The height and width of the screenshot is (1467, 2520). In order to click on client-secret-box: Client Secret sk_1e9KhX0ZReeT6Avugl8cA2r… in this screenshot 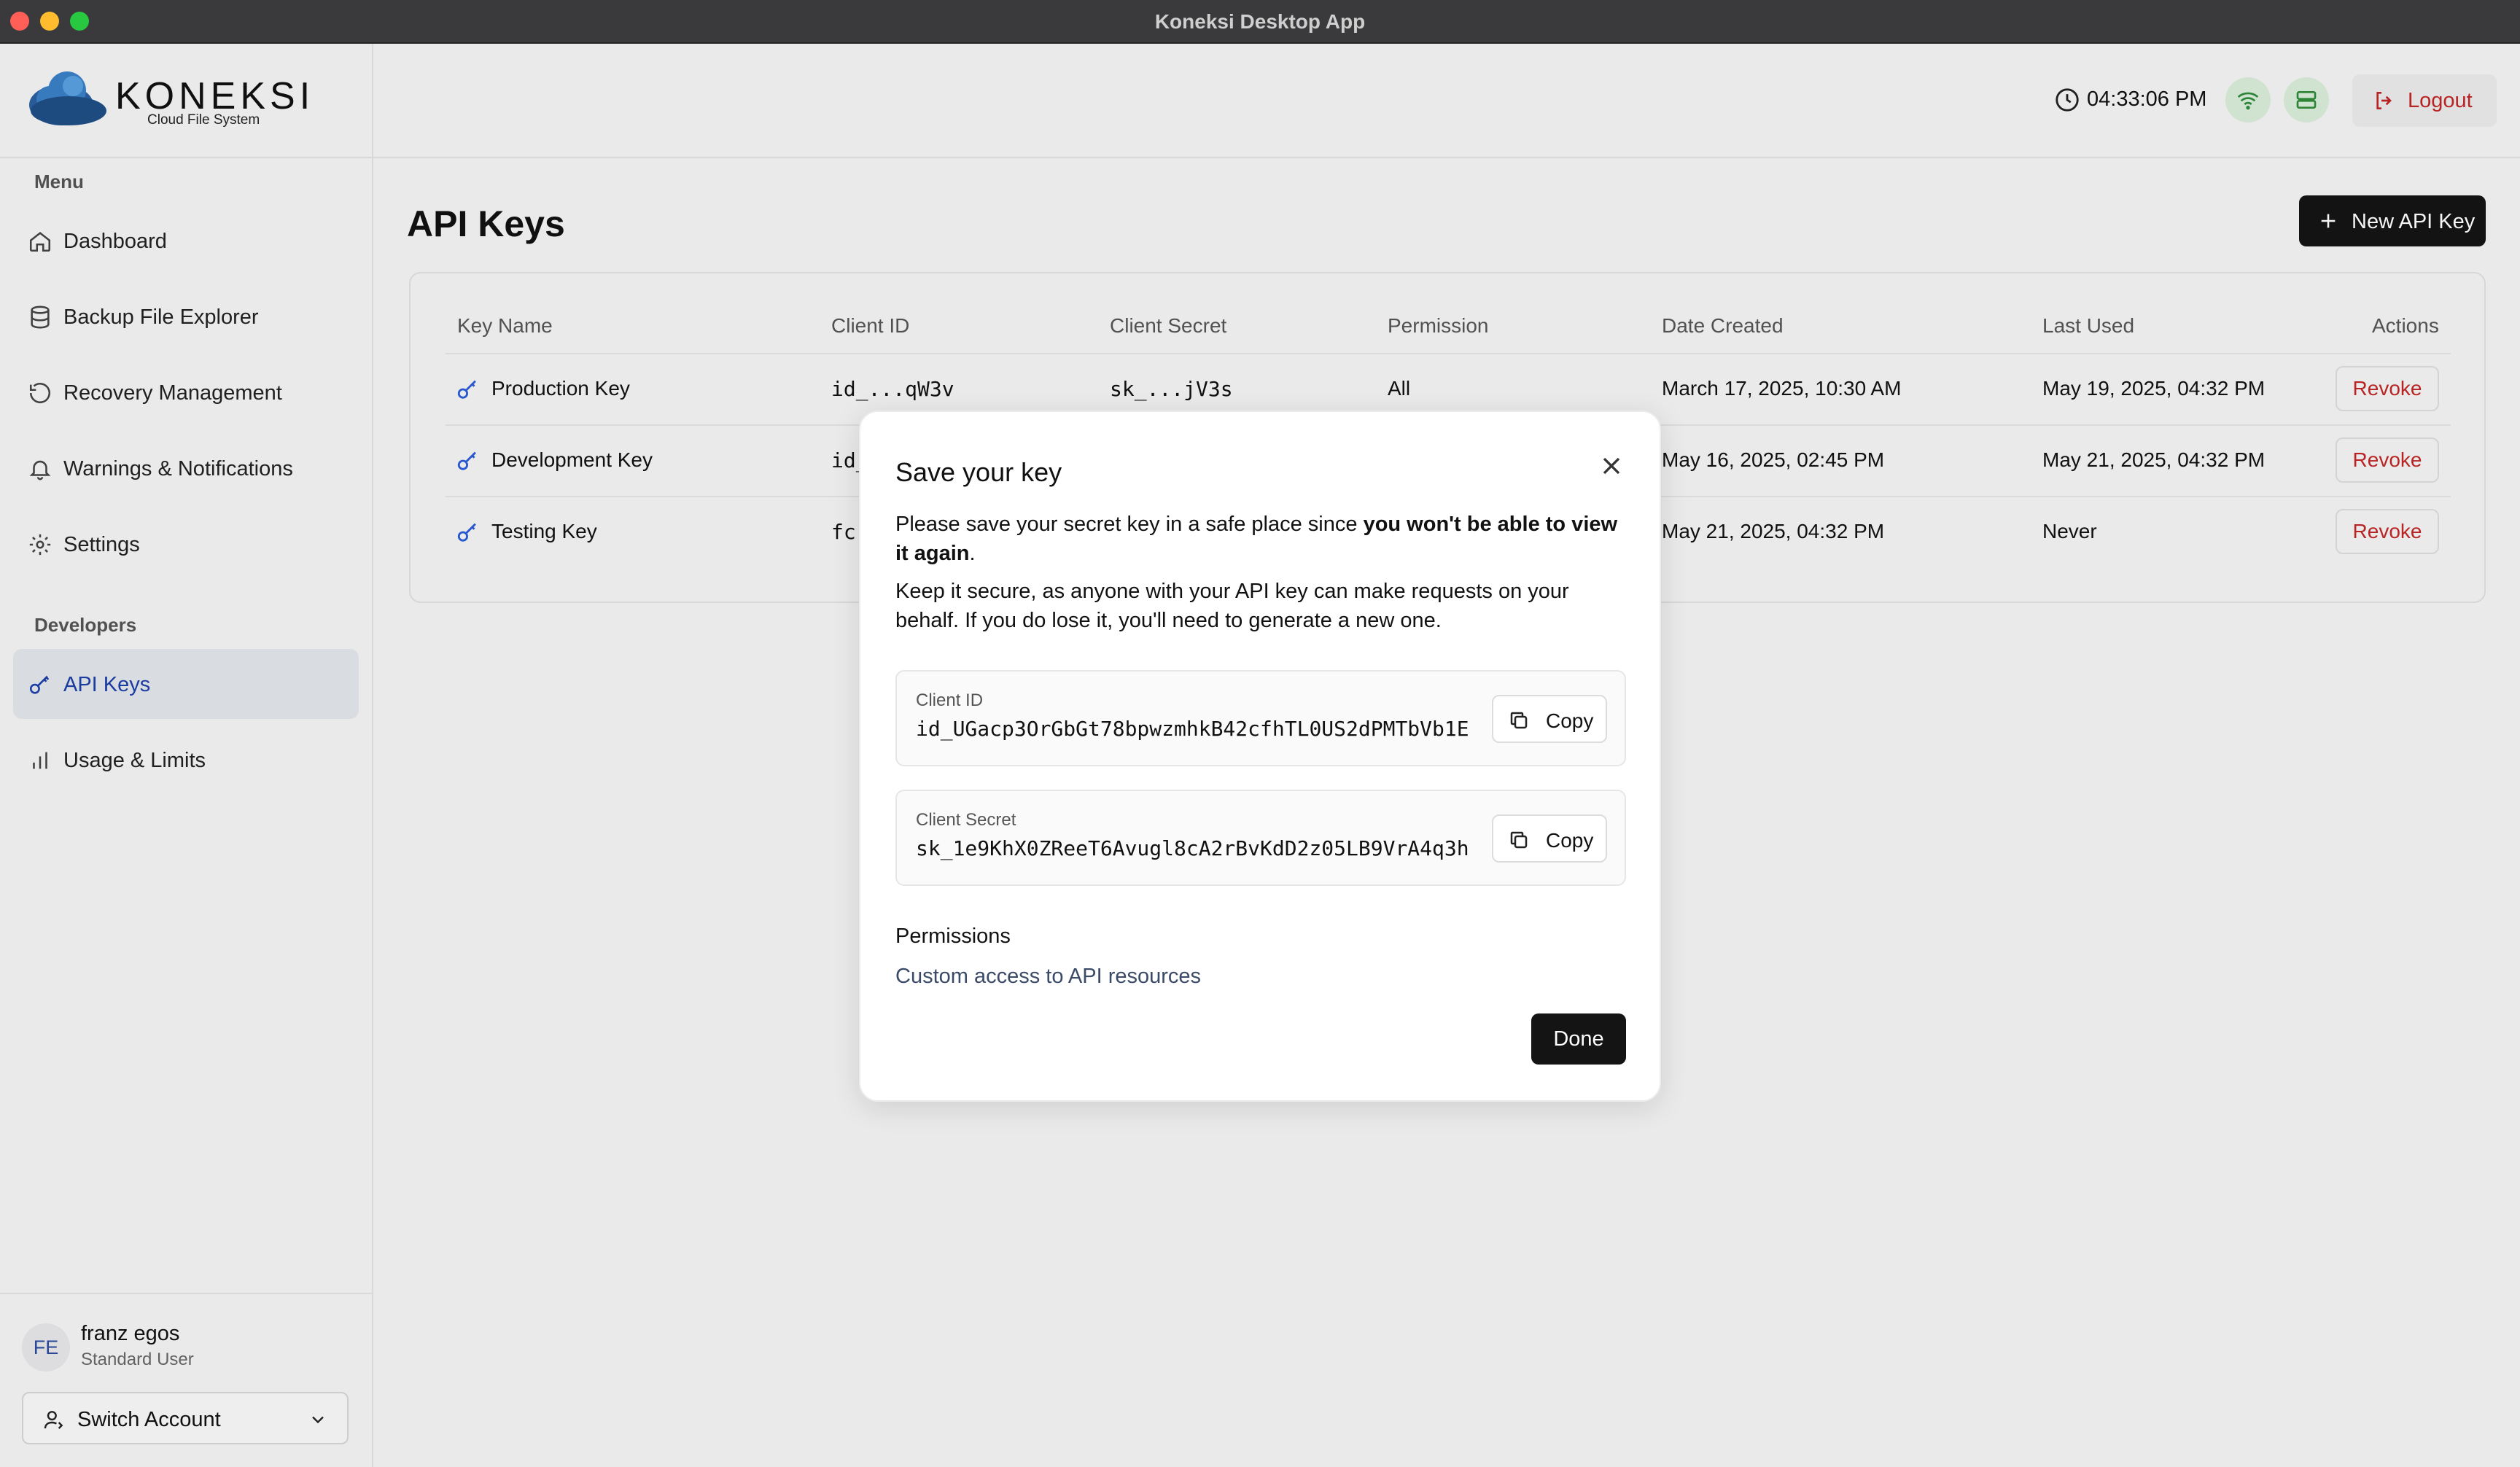, I will do `click(1260, 838)`.